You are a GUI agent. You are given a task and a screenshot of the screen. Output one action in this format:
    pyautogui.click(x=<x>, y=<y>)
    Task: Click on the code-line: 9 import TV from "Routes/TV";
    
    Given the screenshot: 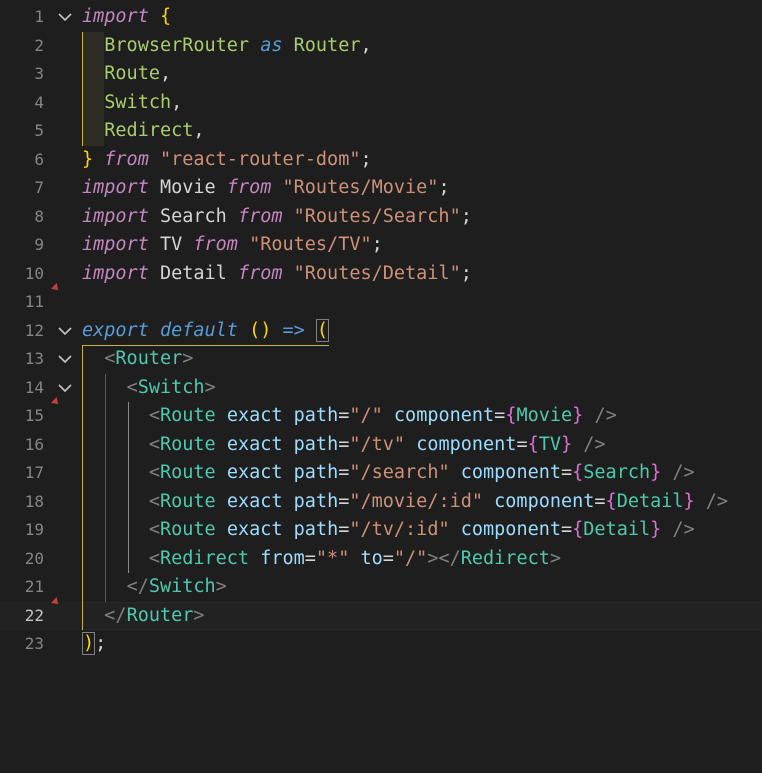 What is the action you would take?
    pyautogui.click(x=381, y=245)
    